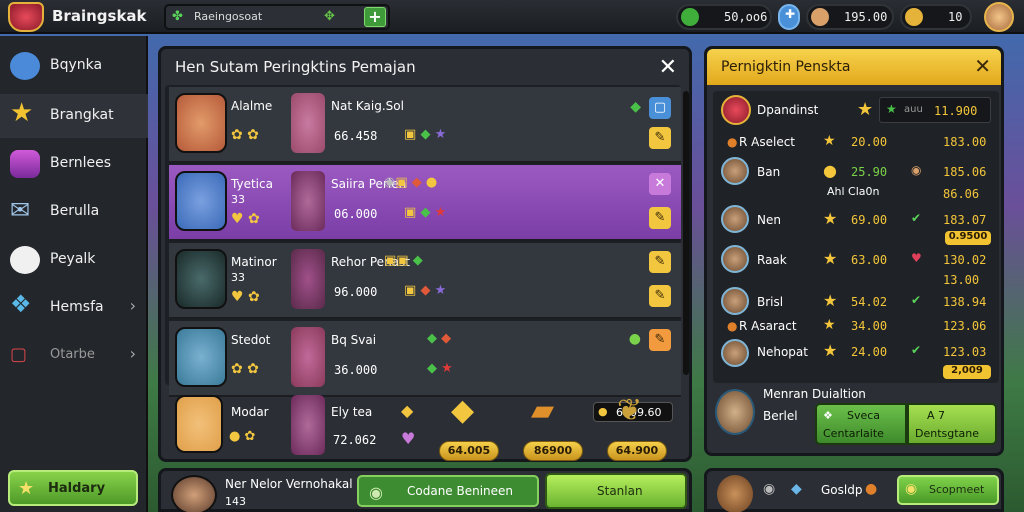 The width and height of the screenshot is (1024, 512). Describe the element at coordinates (913, 109) in the screenshot. I see `row-extra: auu` at that location.